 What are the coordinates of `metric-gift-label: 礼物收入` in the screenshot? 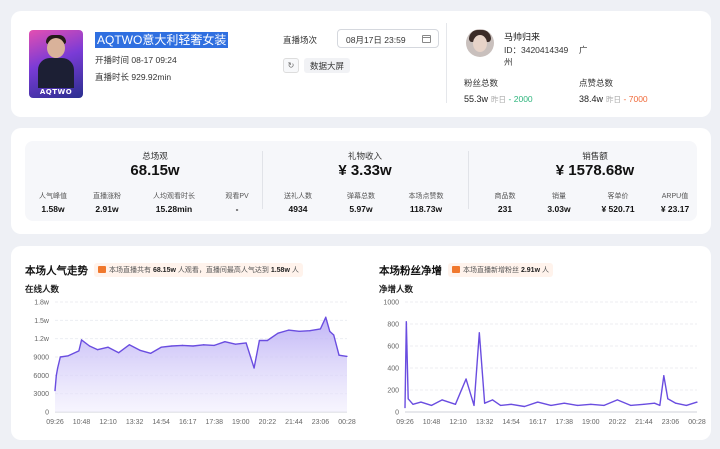 It's located at (364, 156).